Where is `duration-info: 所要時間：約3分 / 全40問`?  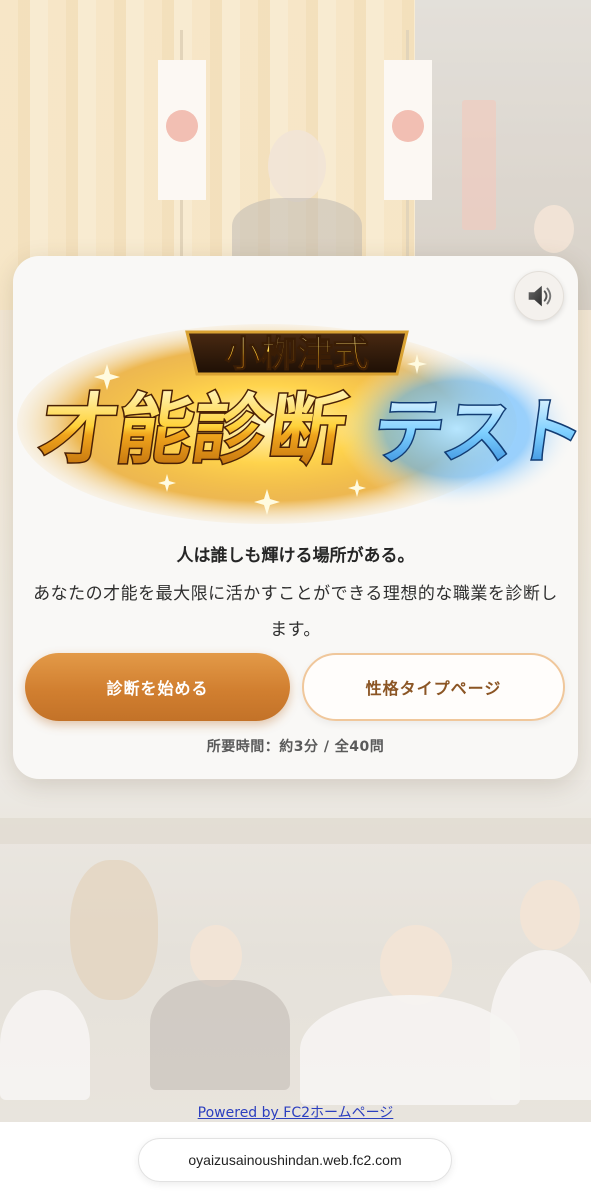 duration-info: 所要時間：約3分 / 全40問 is located at coordinates (295, 747).